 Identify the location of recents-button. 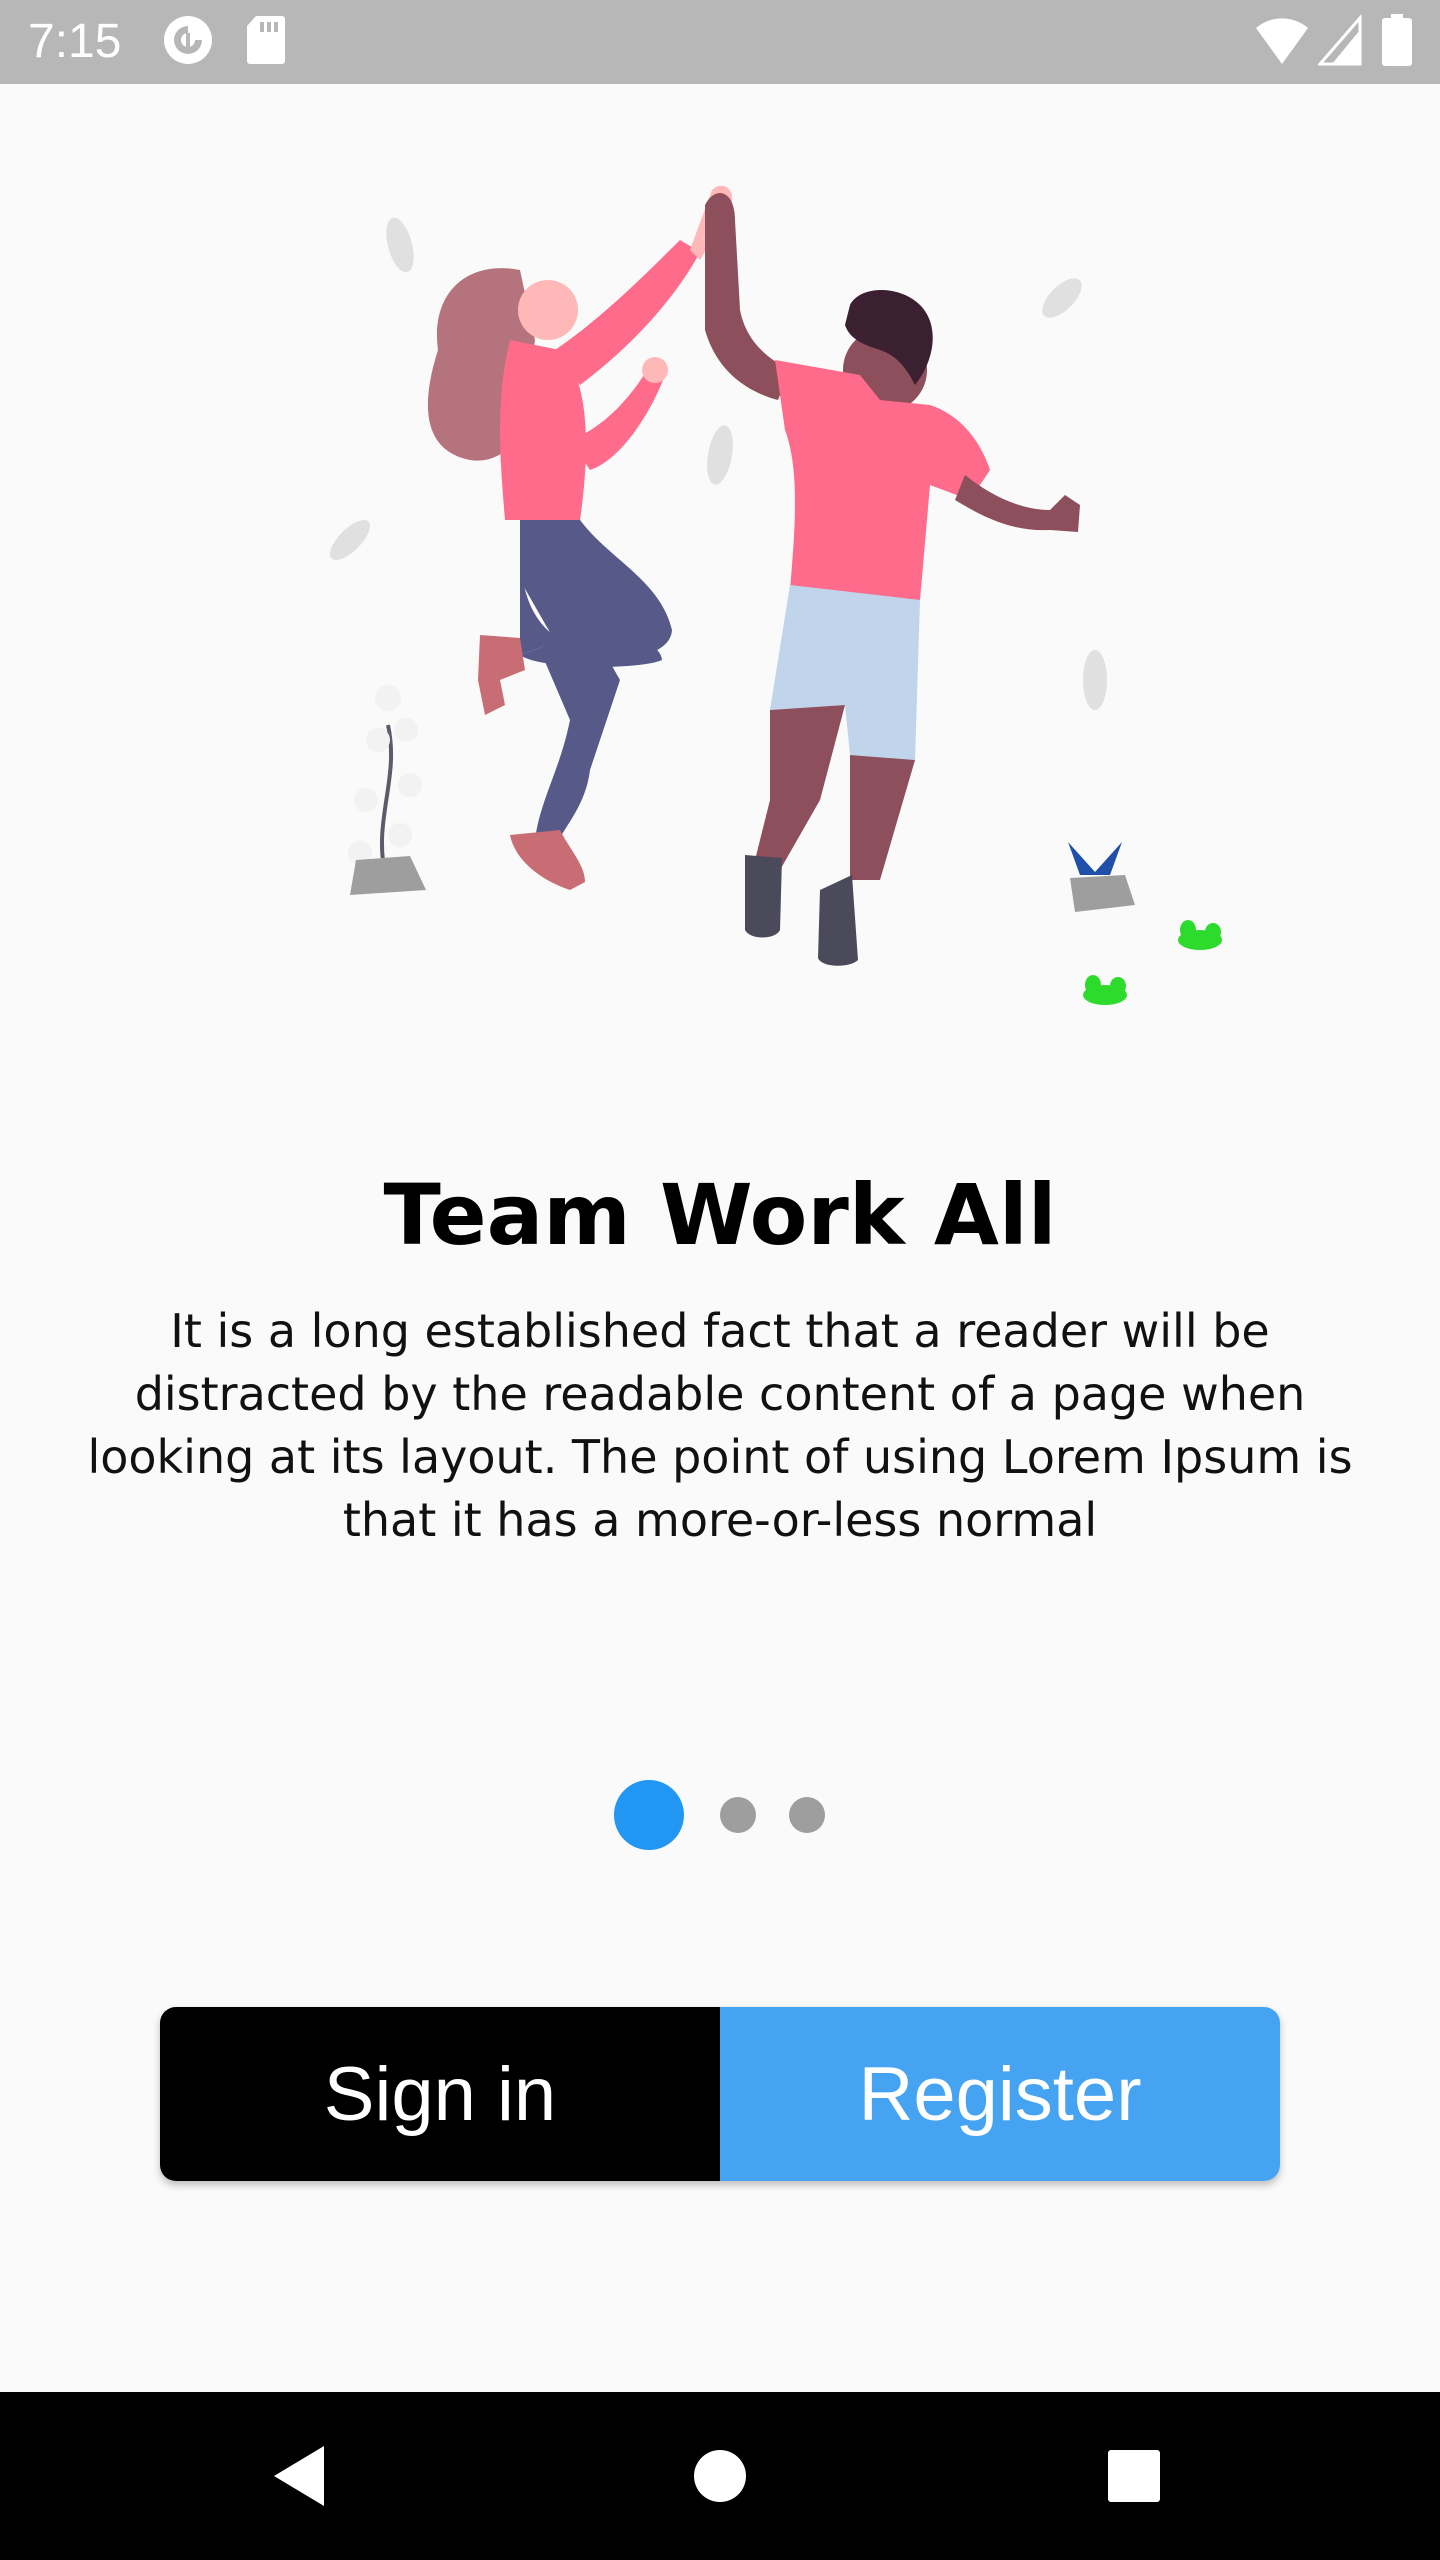
(1134, 2476).